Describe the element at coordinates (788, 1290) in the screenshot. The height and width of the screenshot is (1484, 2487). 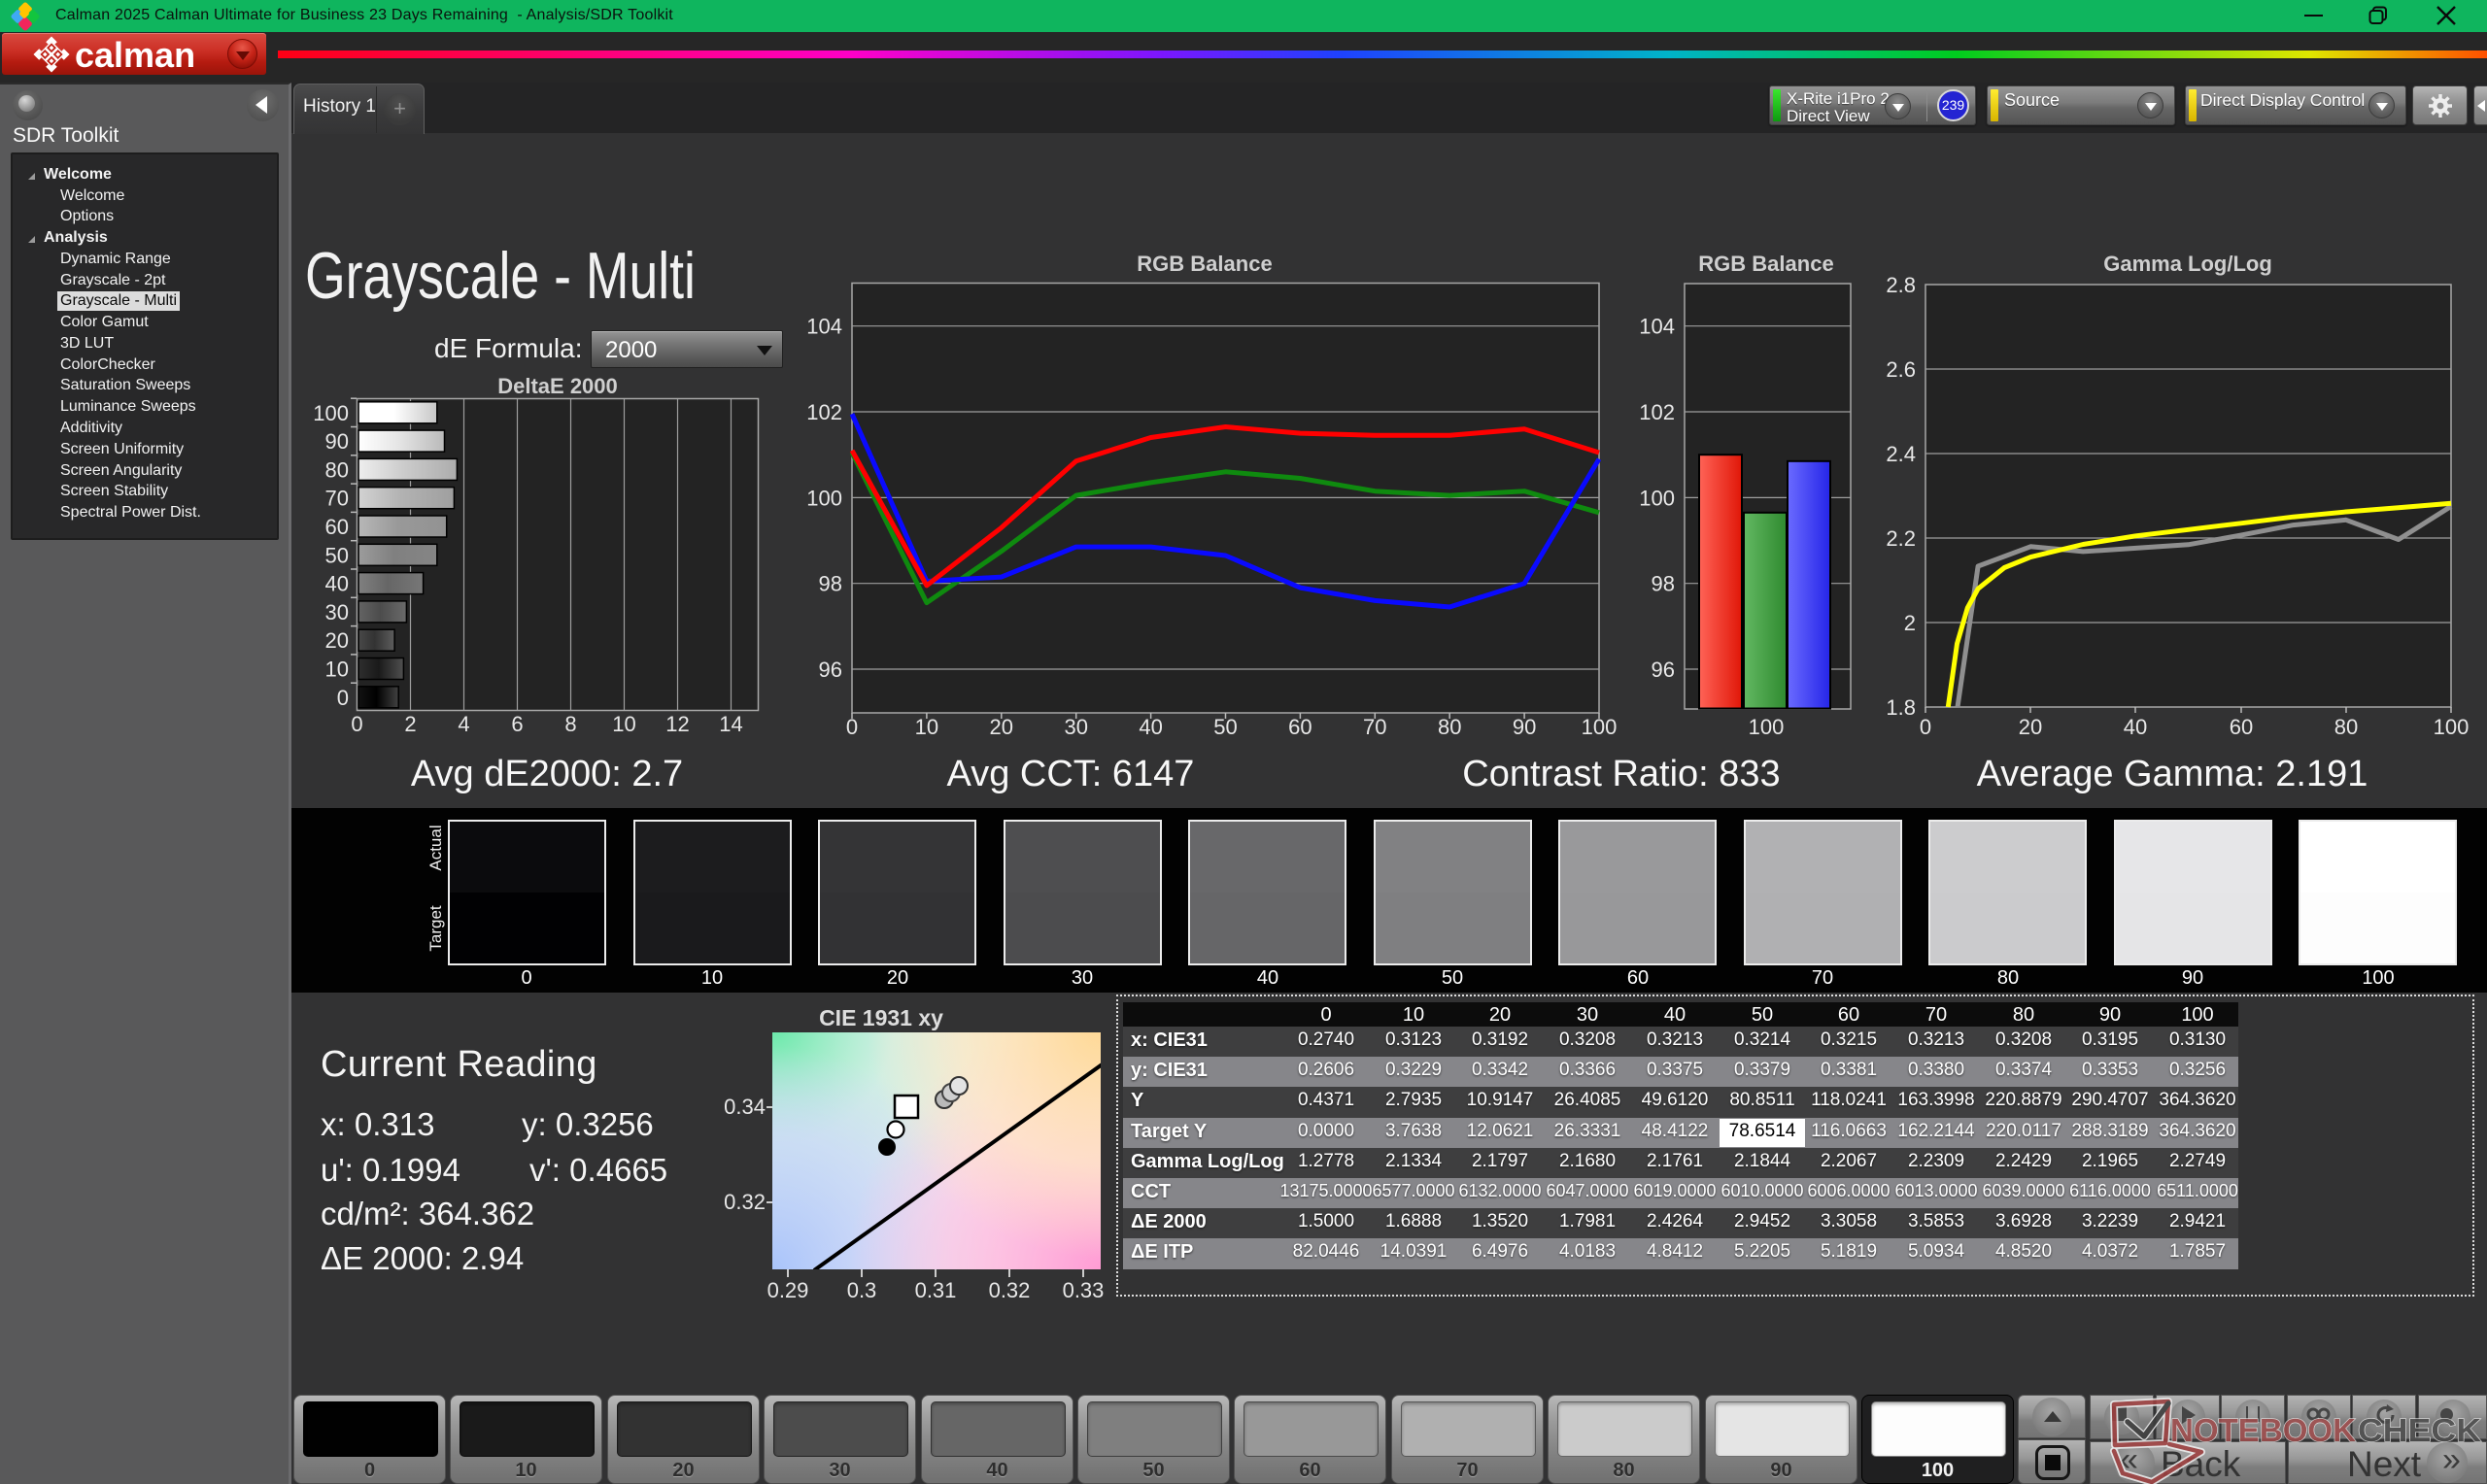
I see `svg-text: 0.29` at that location.